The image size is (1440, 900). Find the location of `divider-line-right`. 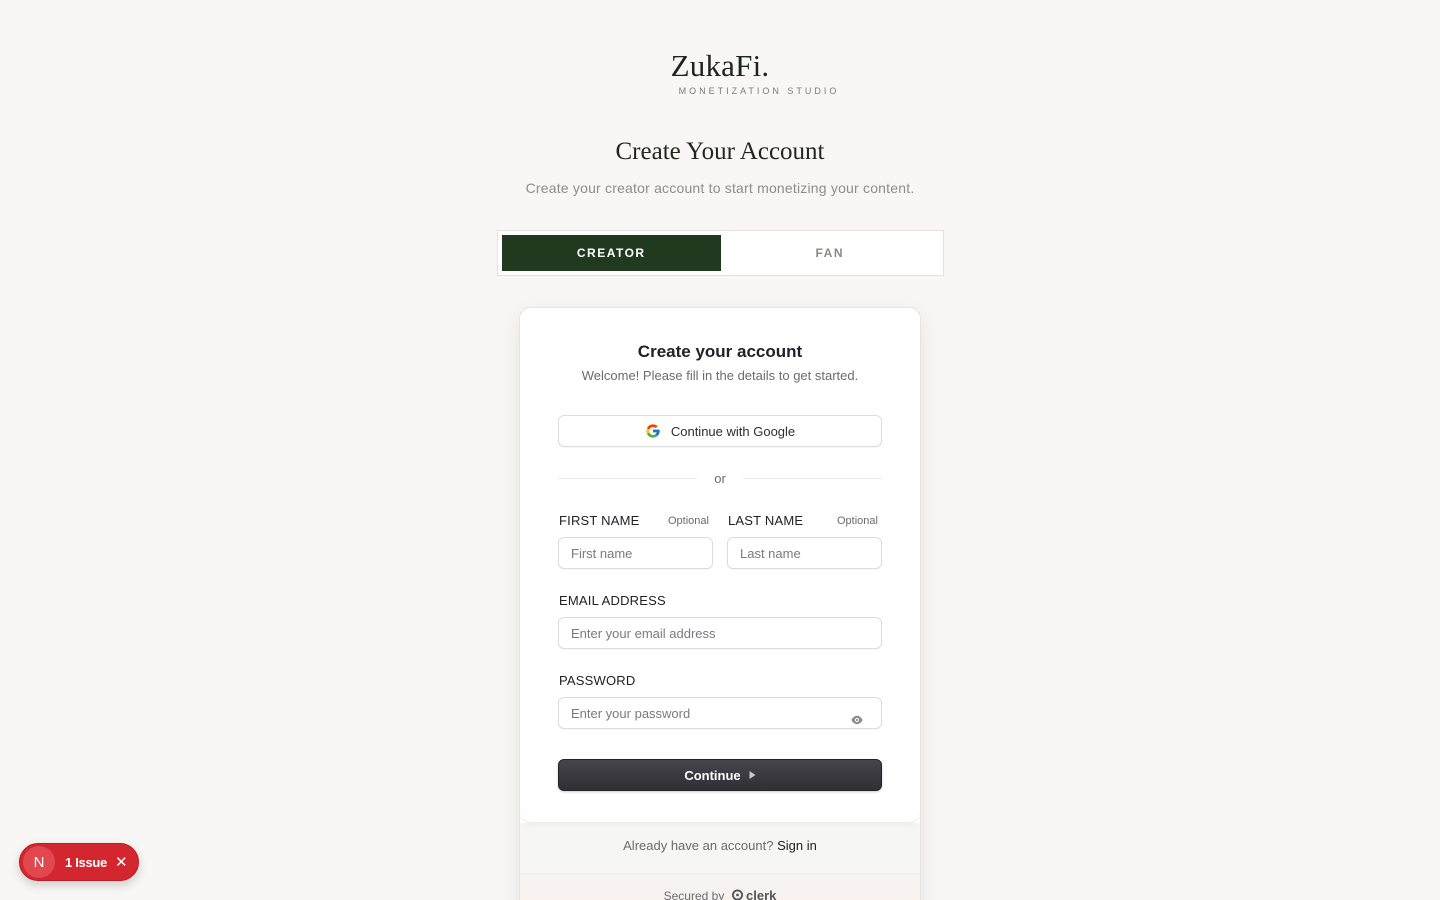

divider-line-right is located at coordinates (812, 478).